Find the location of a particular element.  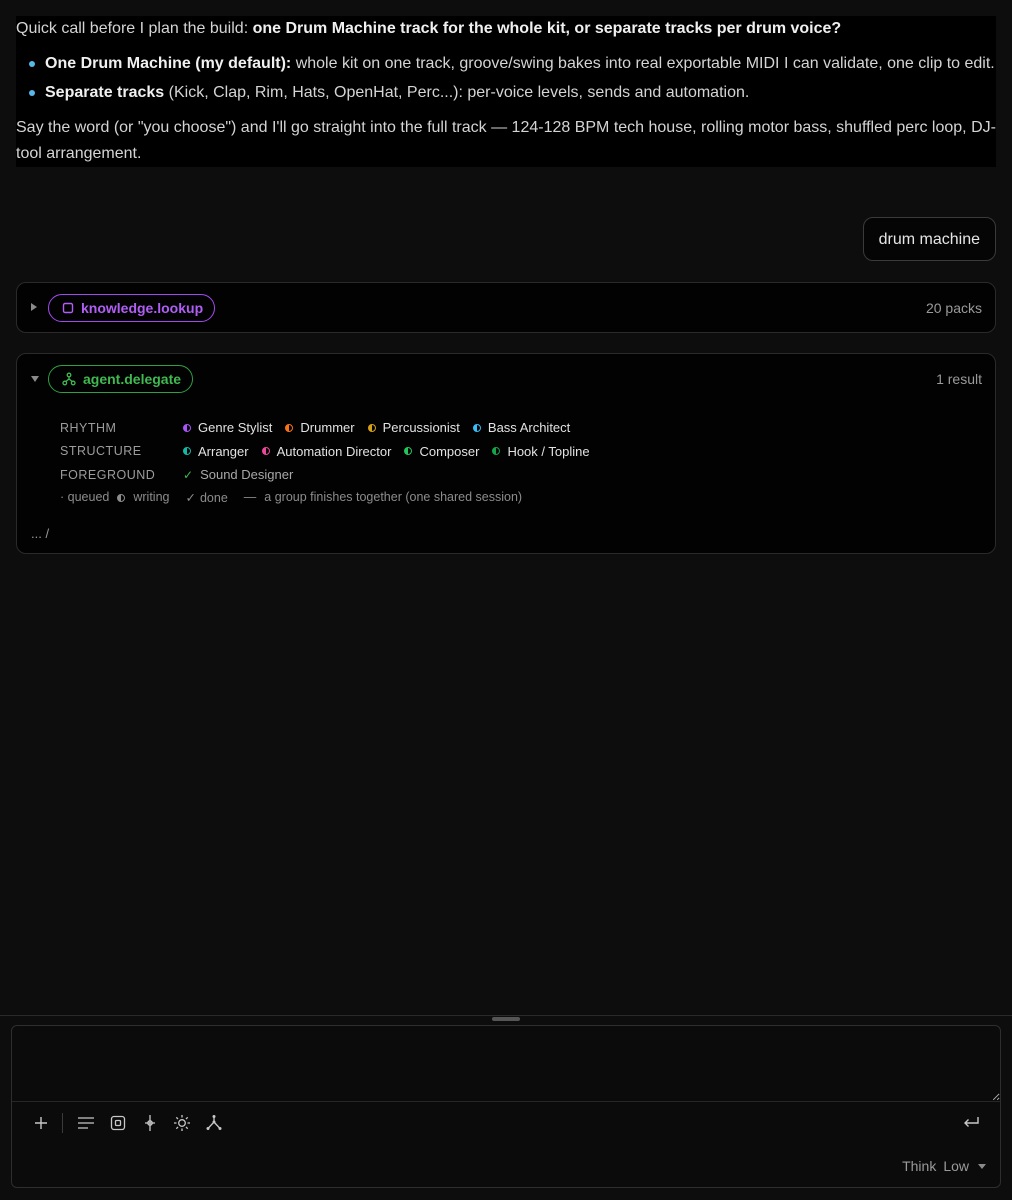

group-label: FOREGROUND is located at coordinates (108, 474).